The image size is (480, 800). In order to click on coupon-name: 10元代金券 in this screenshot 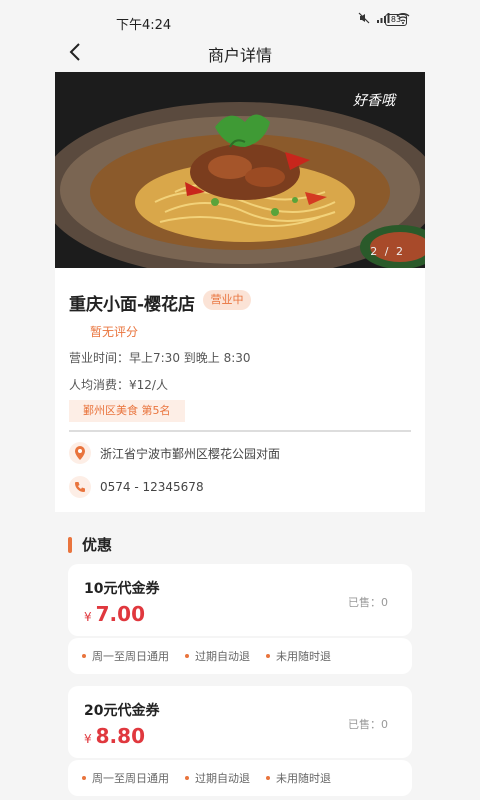, I will do `click(122, 589)`.